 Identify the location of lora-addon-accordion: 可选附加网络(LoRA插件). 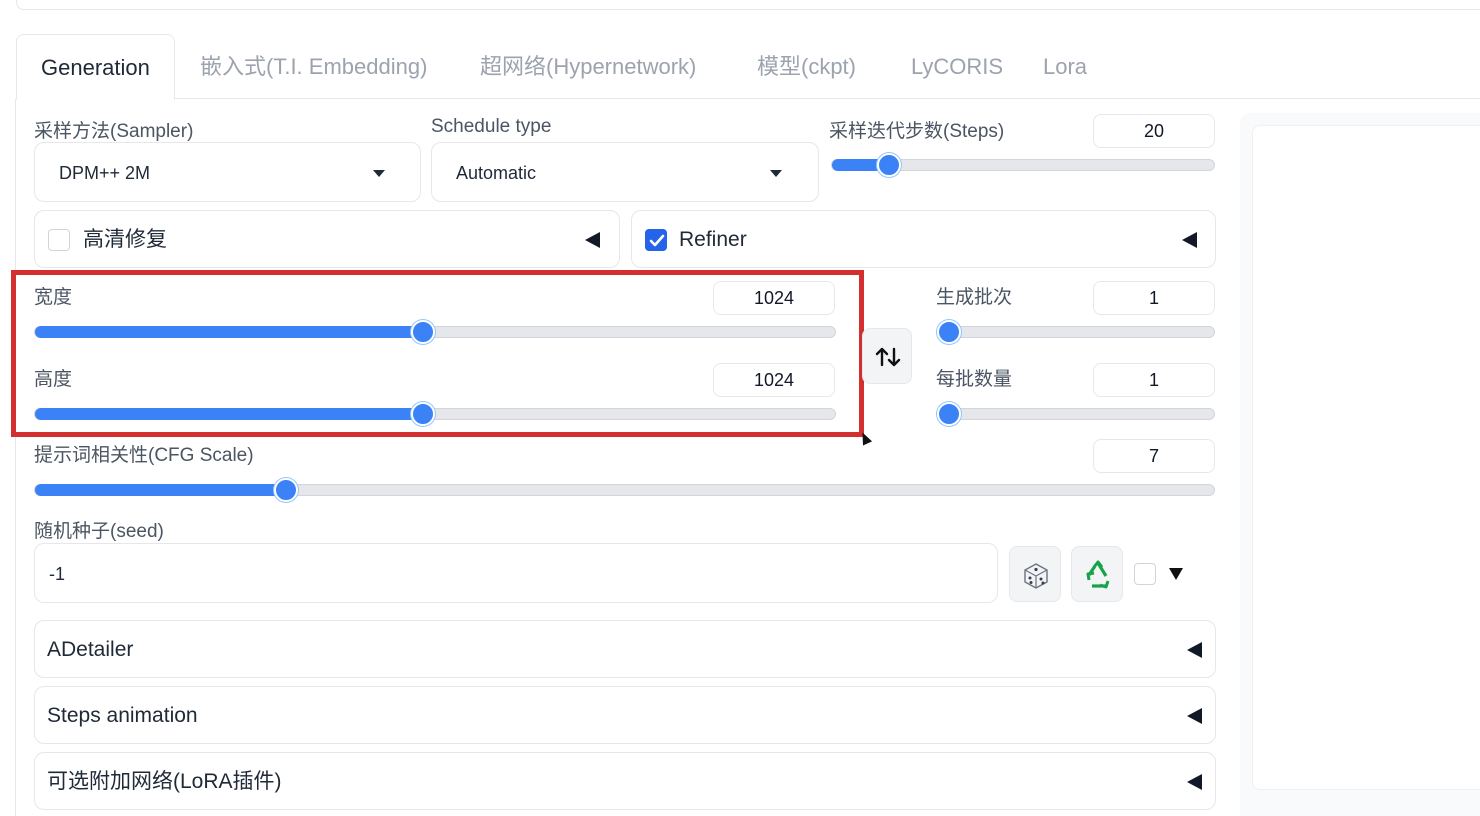
(625, 781).